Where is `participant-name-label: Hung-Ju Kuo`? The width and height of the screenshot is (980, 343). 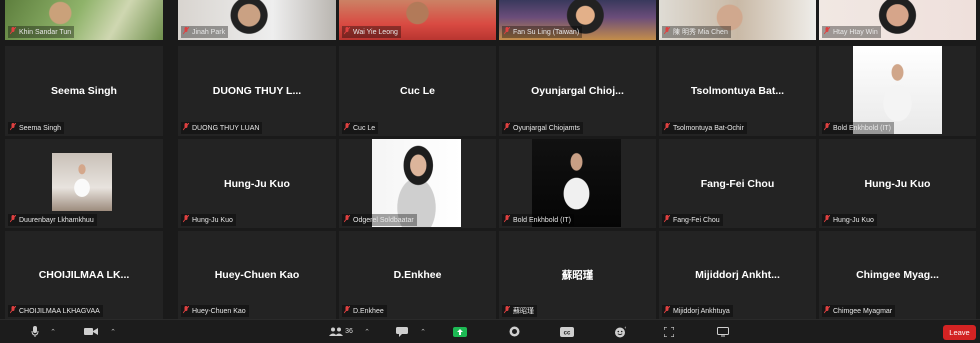 participant-name-label: Hung-Ju Kuo is located at coordinates (208, 220).